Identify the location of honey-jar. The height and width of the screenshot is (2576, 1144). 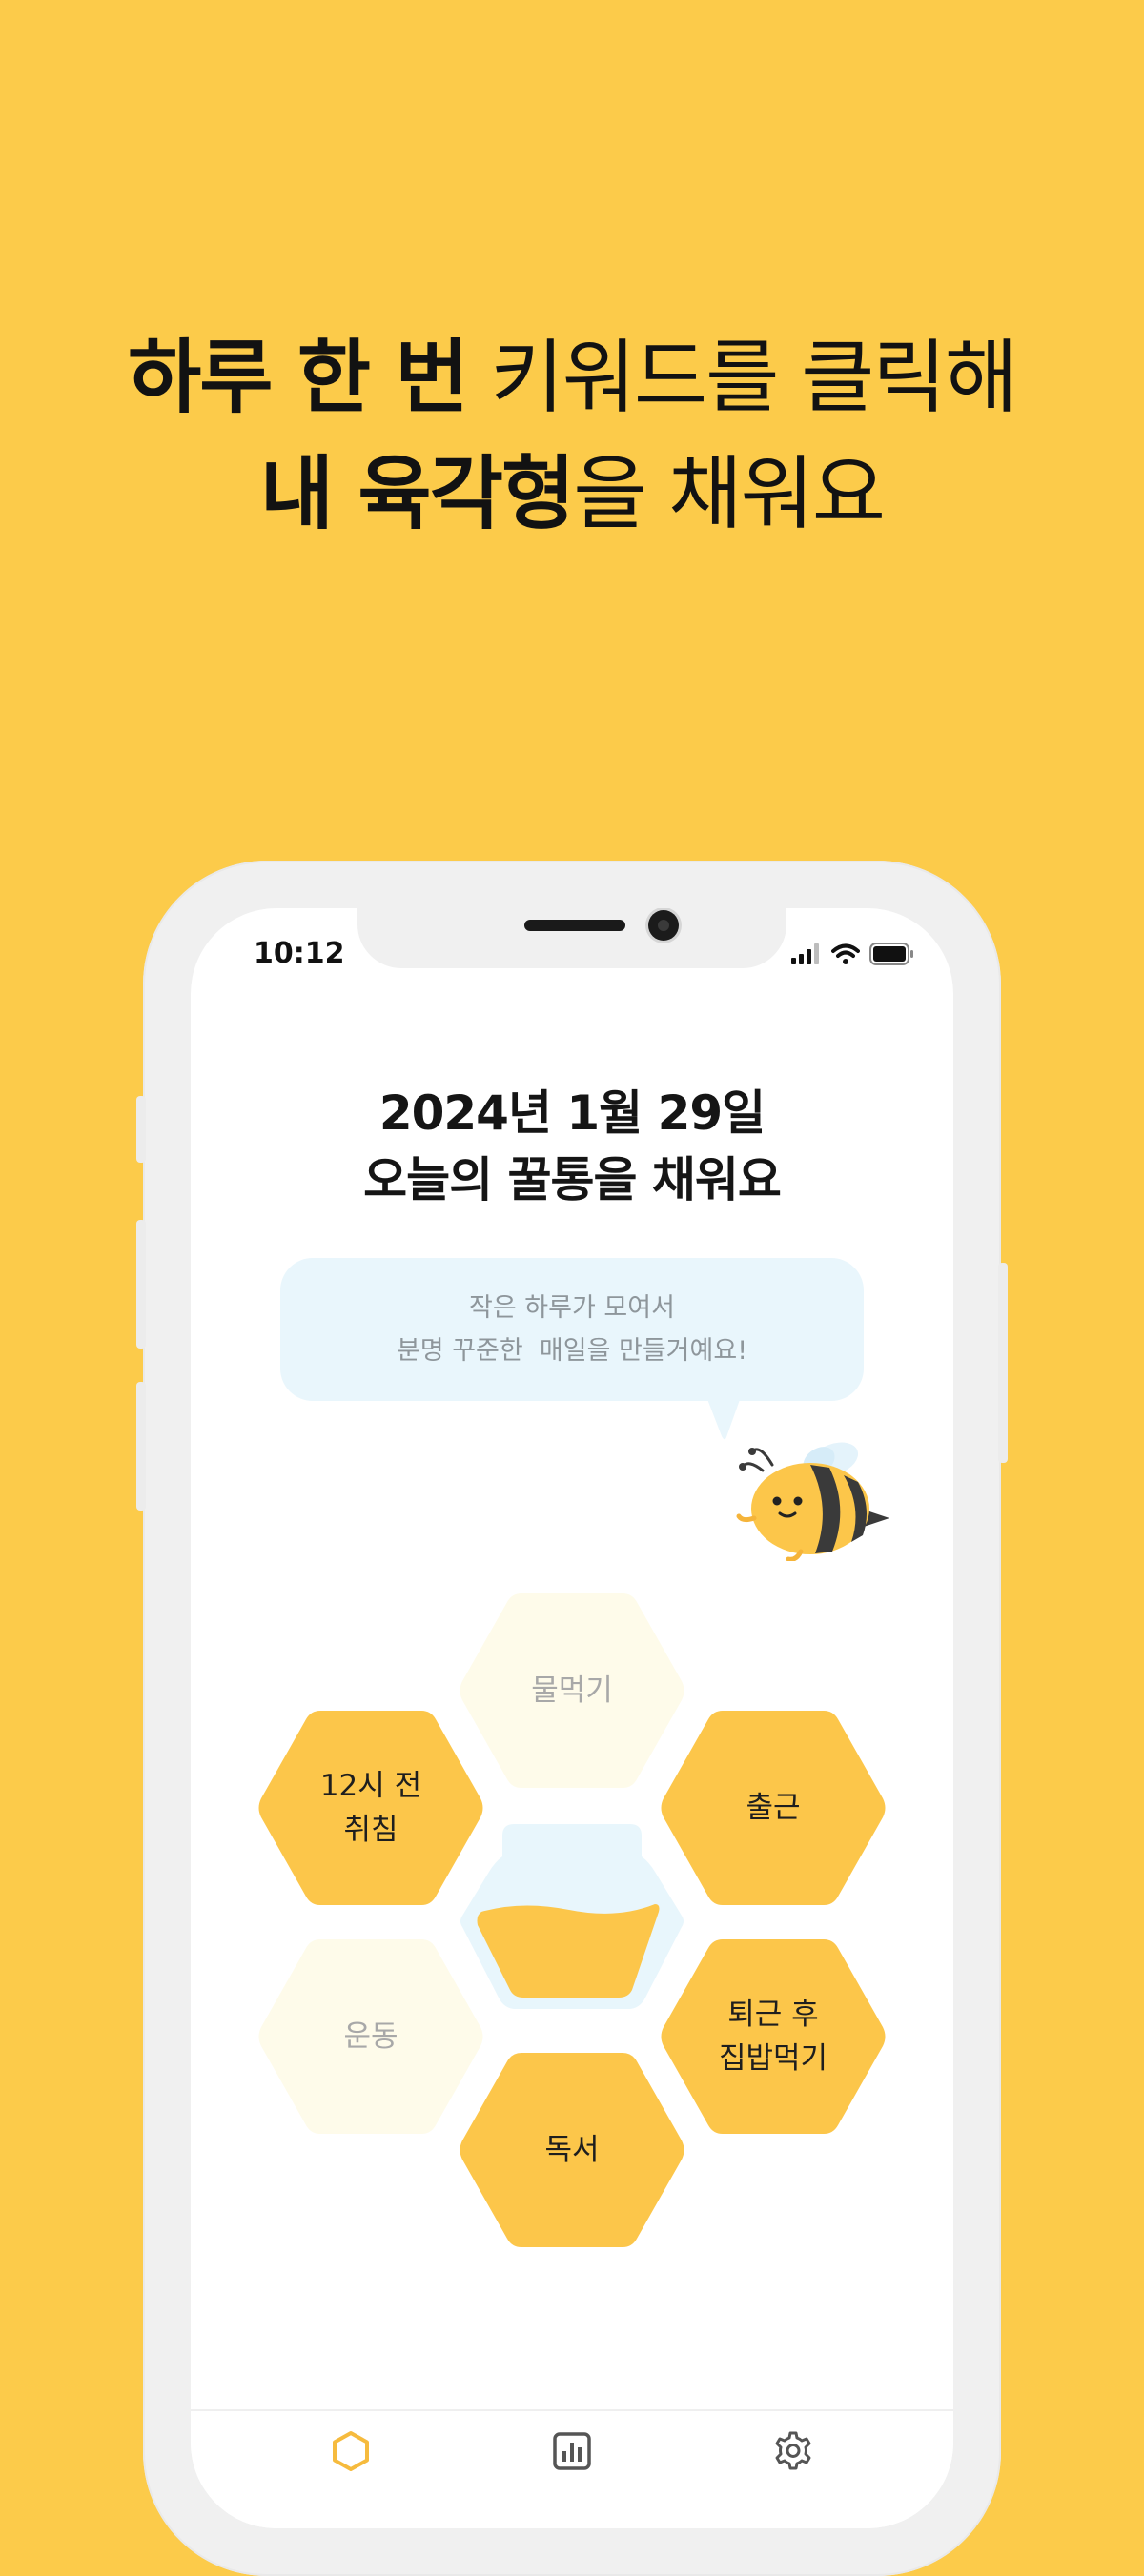
(572, 1919).